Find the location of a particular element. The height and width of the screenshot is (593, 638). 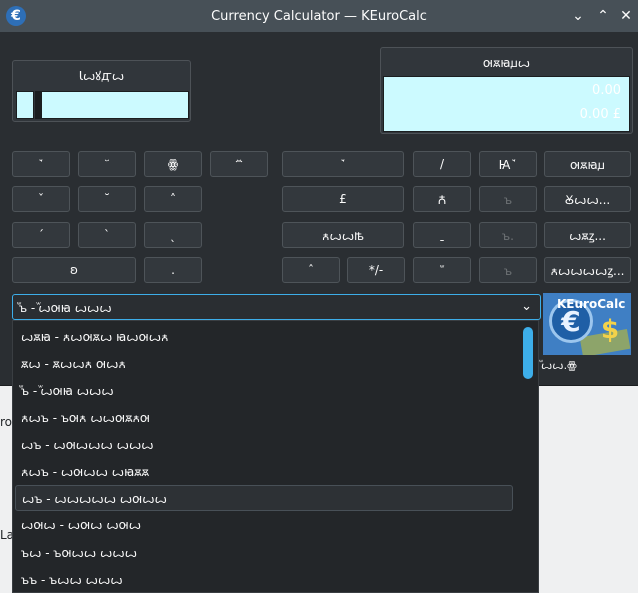

currency-select: ꙻꙏ - ꙻꙍꙕꙗ ꙍꙍꙍ ⌄ is located at coordinates (276, 307).